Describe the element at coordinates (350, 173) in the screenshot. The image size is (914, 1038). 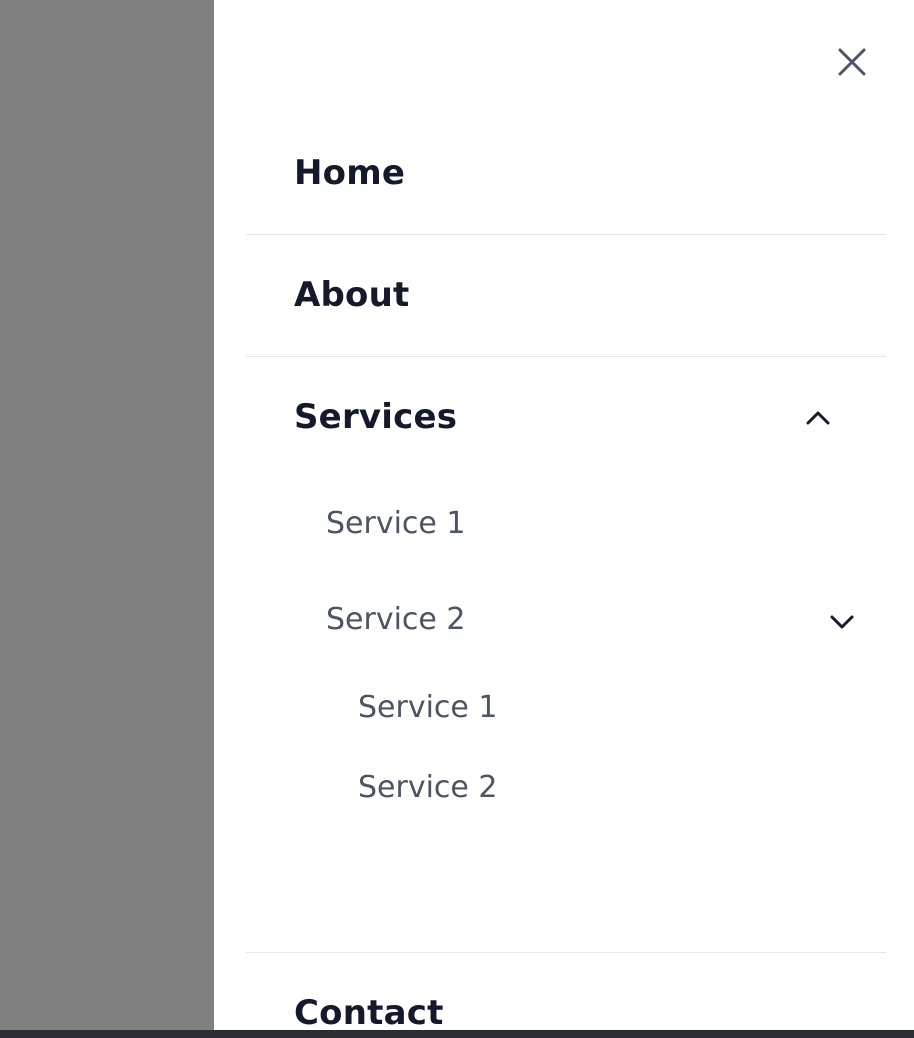
I see `nav-item-home-label: Home` at that location.